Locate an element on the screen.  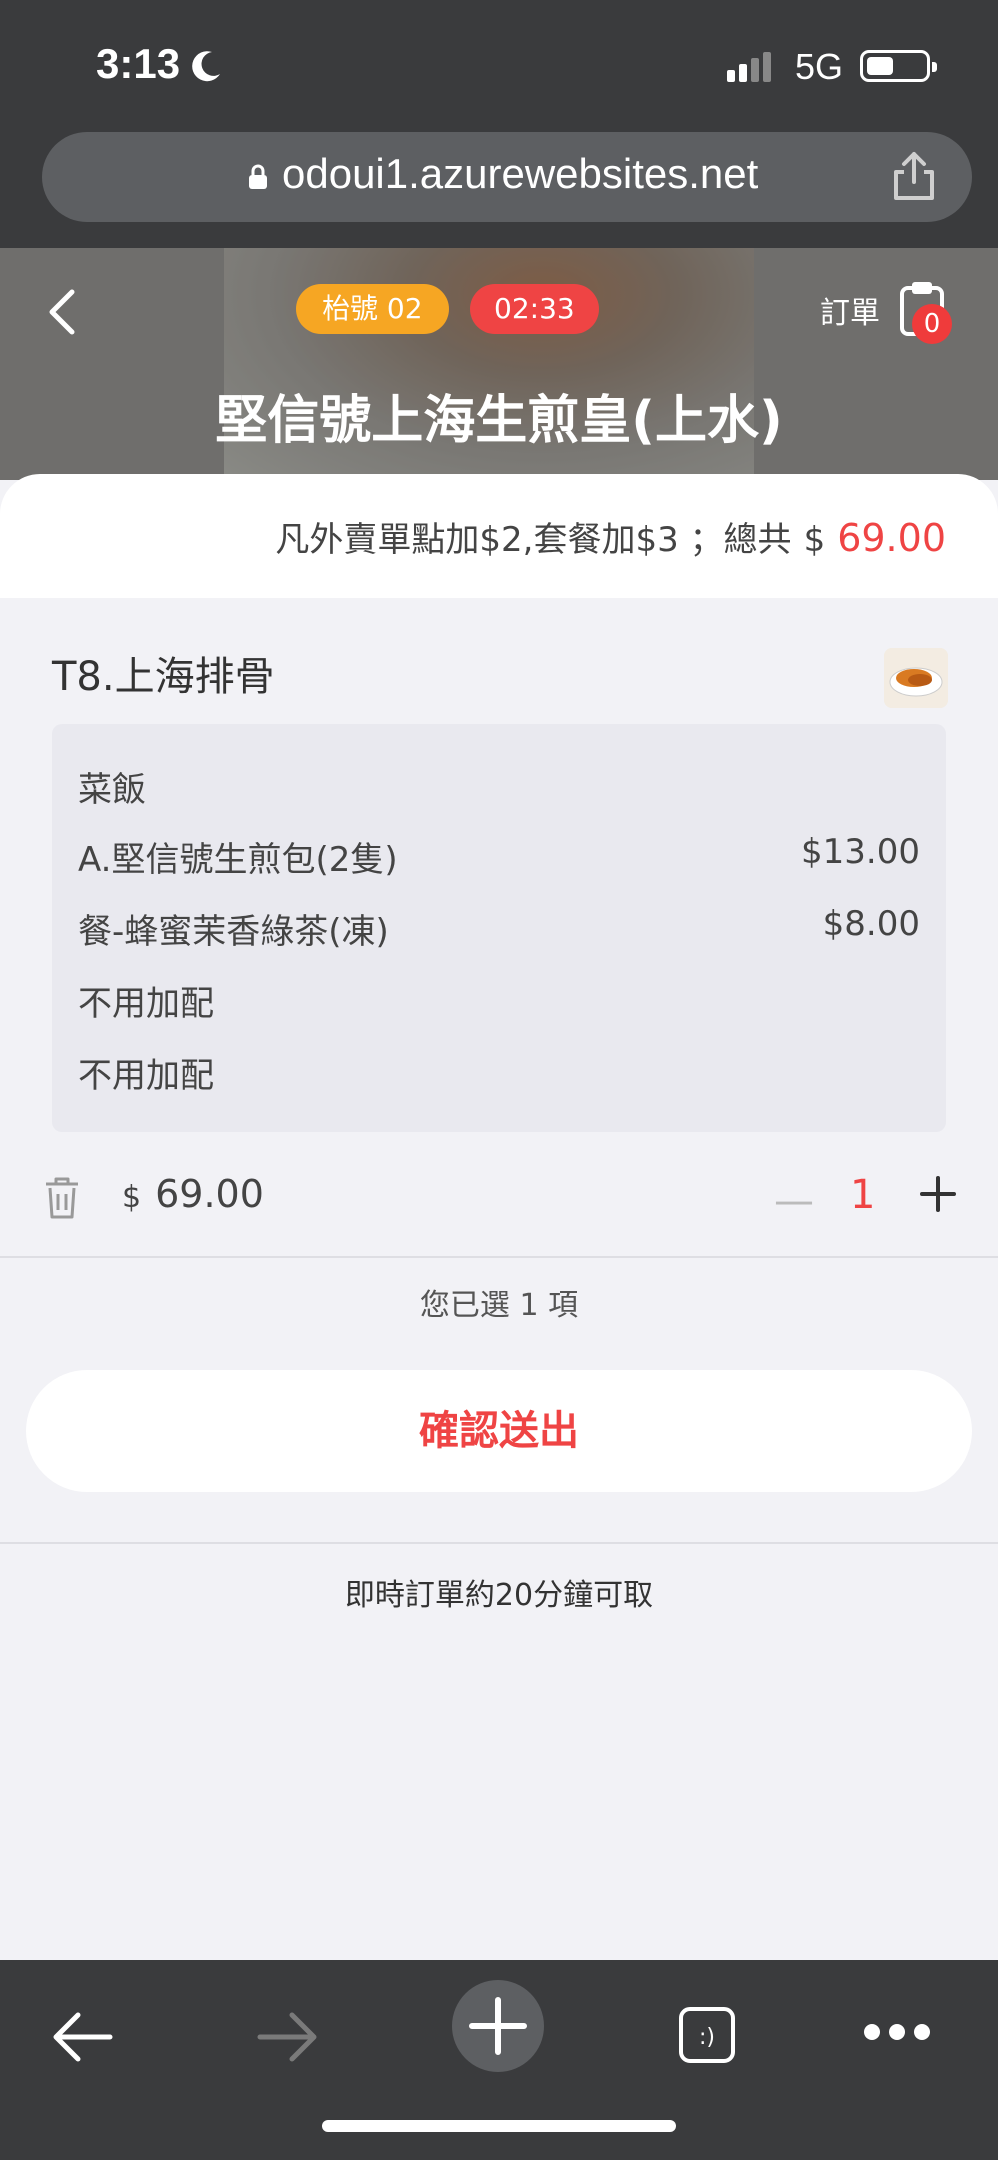
arrow-left-icon is located at coordinates (82, 2037).